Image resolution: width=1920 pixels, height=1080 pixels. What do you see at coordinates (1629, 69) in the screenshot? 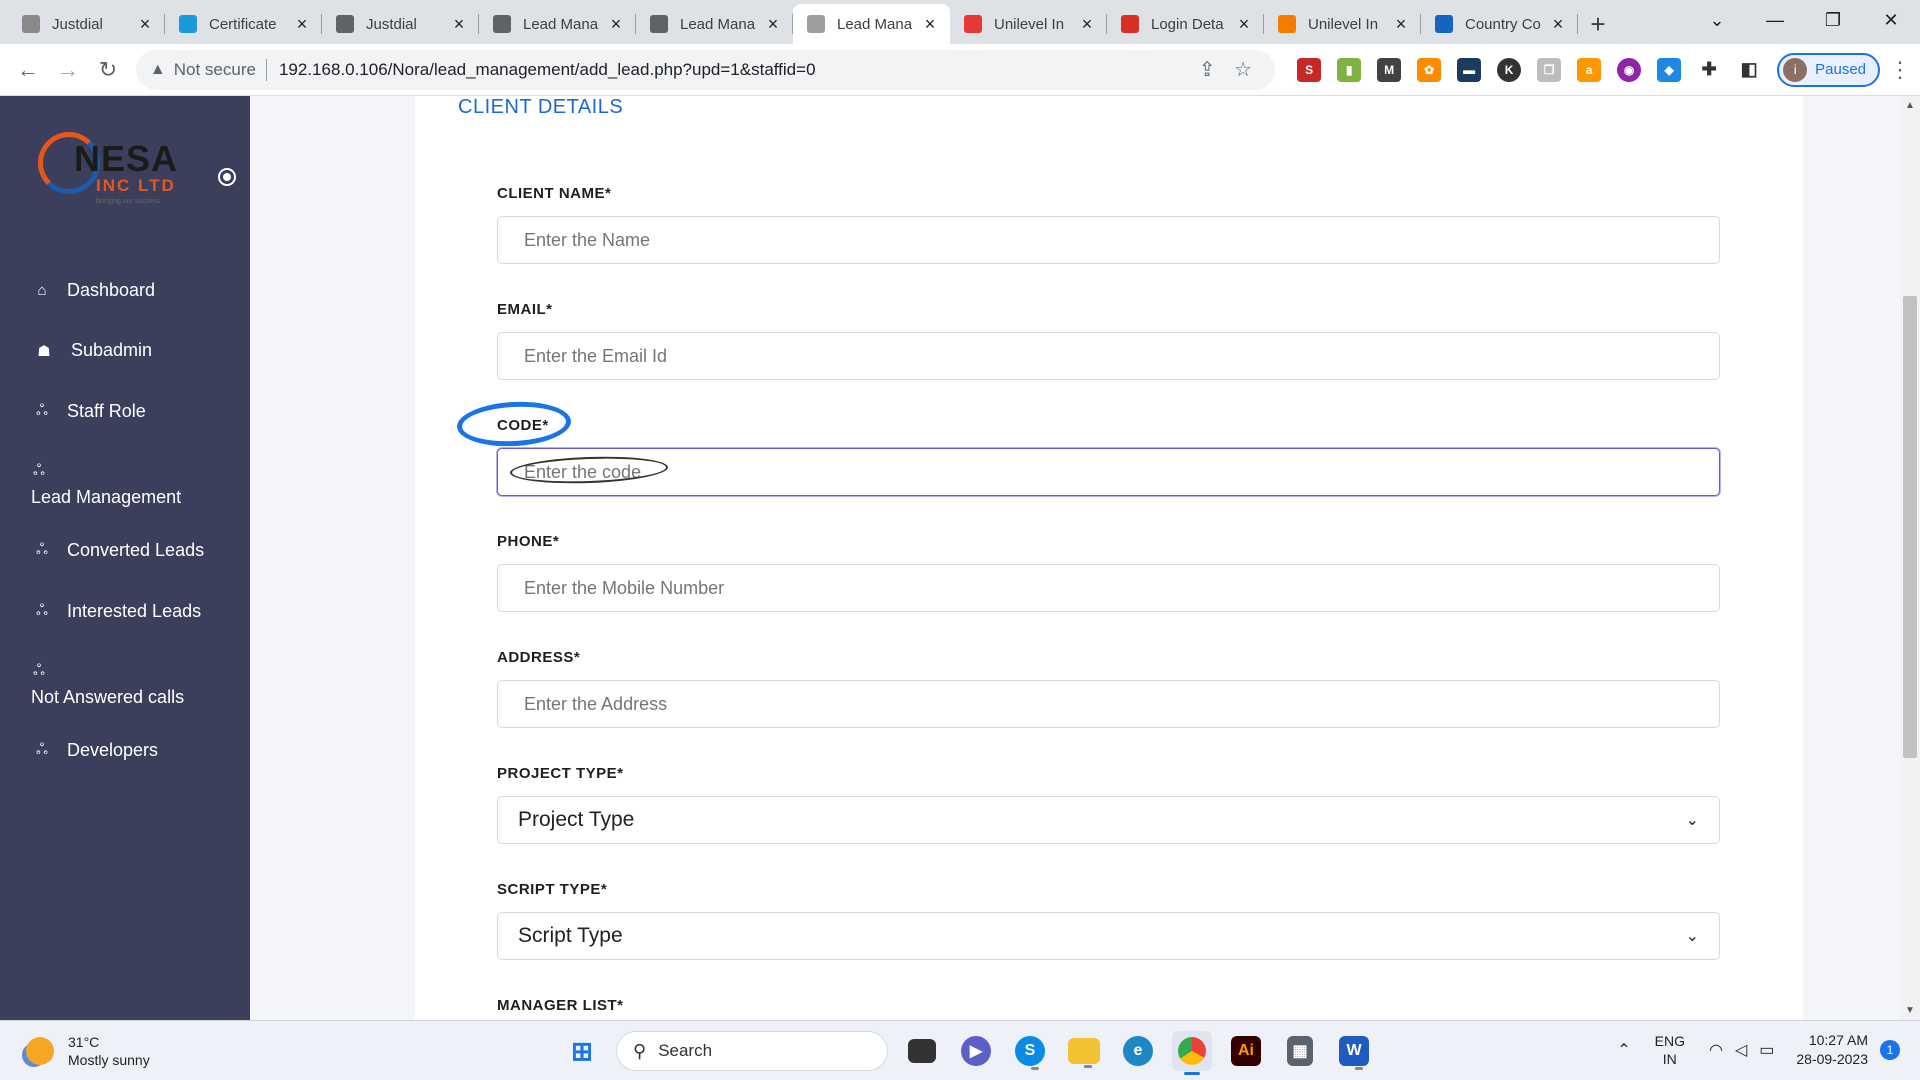
I see `color-extension-icon: ◉` at bounding box center [1629, 69].